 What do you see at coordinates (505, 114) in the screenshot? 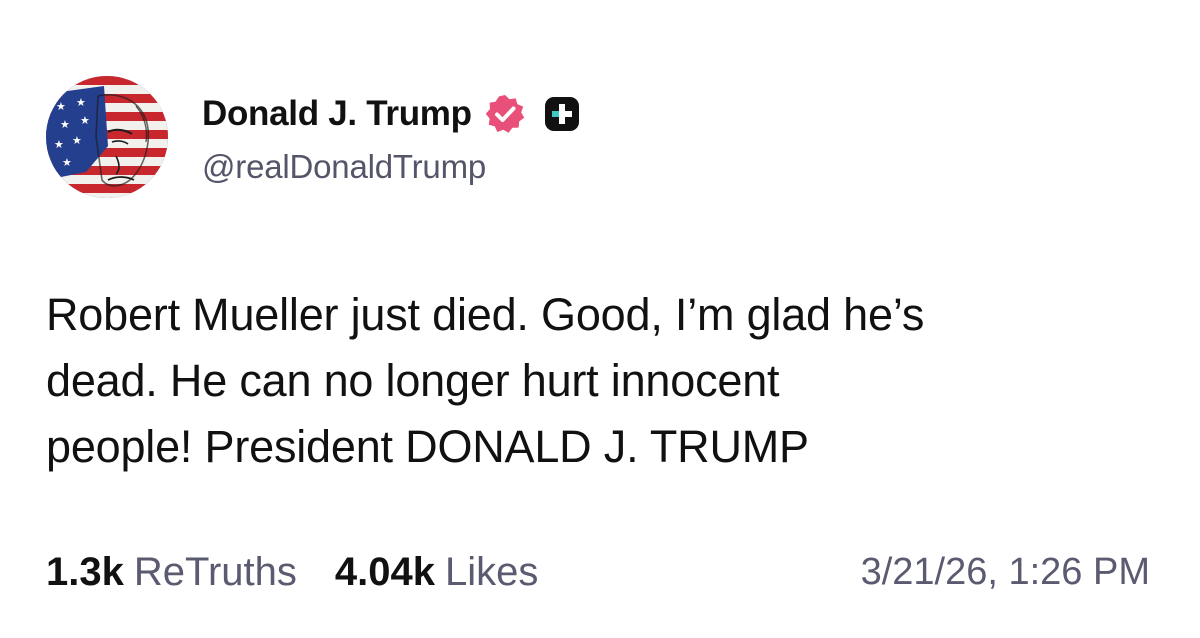
I see `verified-badge-icon` at bounding box center [505, 114].